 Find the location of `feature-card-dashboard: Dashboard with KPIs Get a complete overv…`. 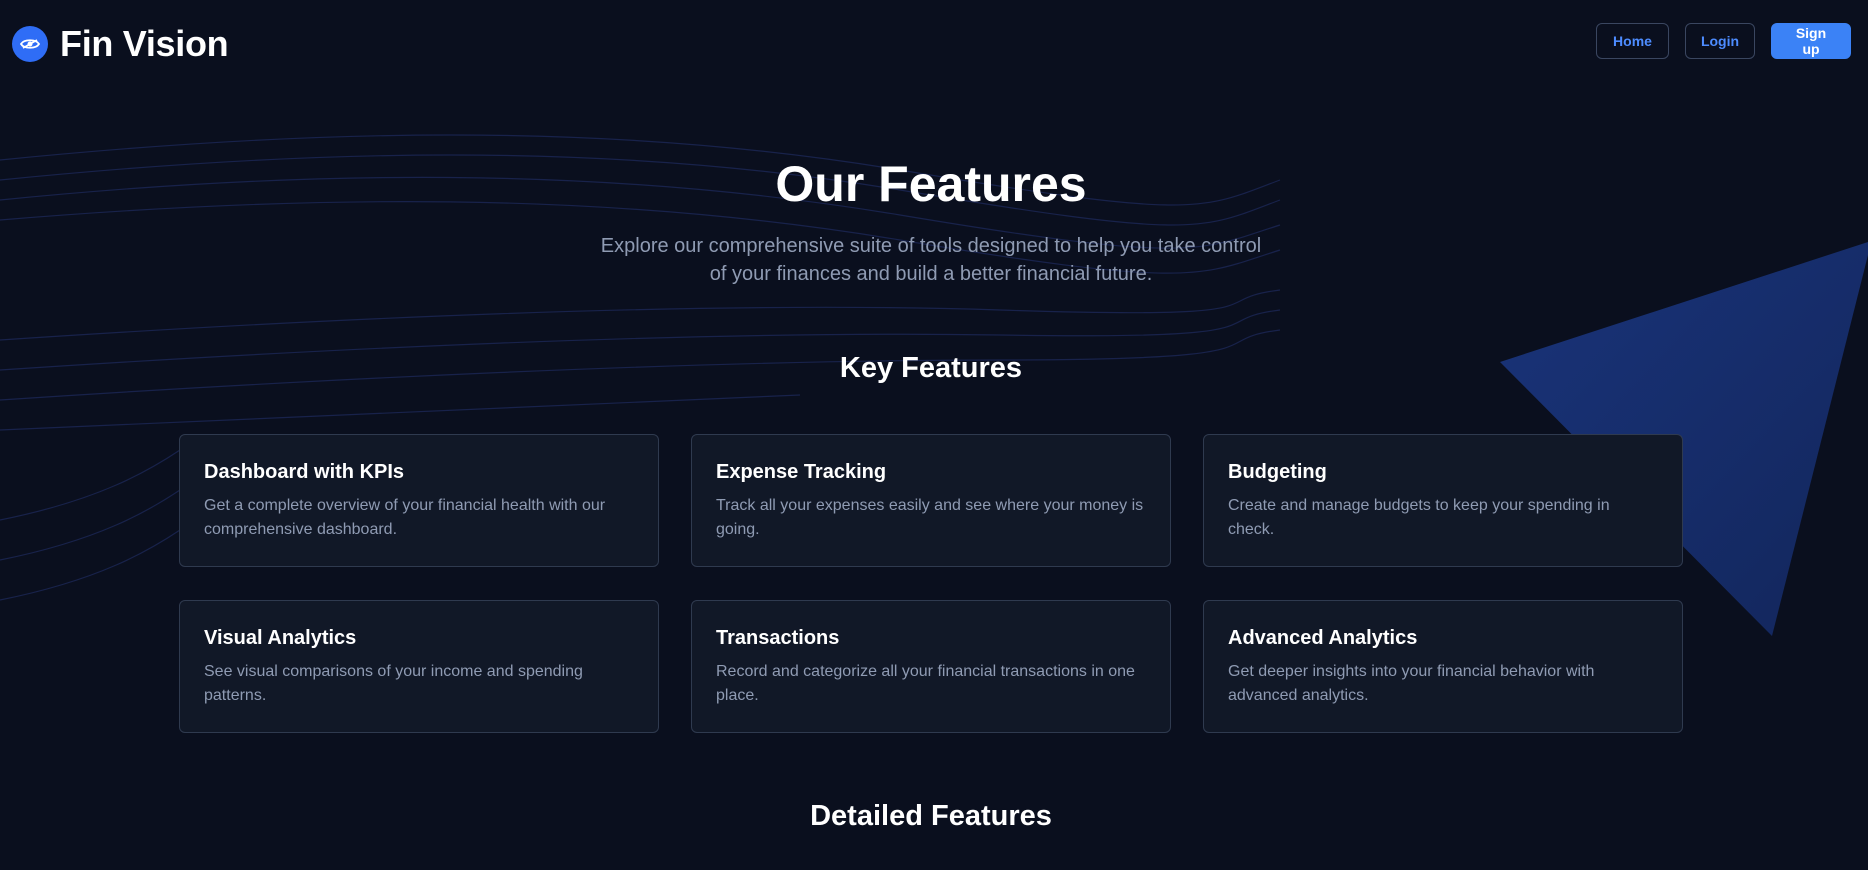

feature-card-dashboard: Dashboard with KPIs Get a complete overv… is located at coordinates (419, 500).